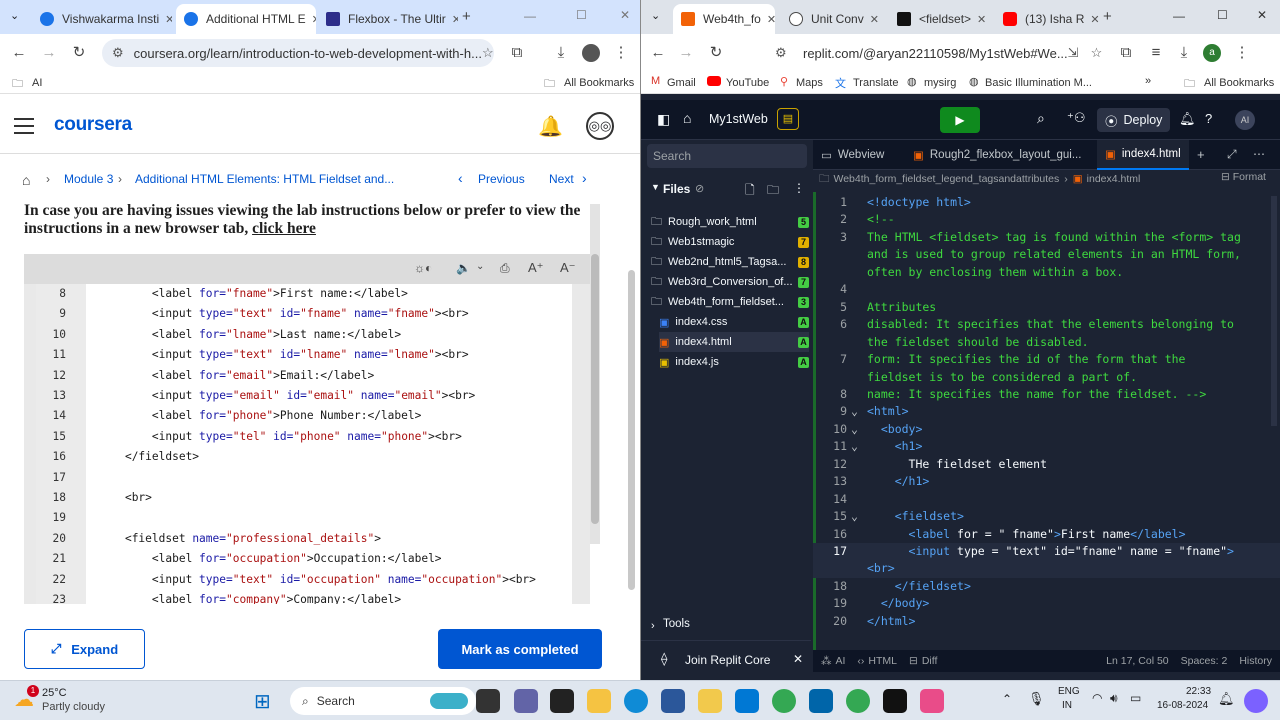  What do you see at coordinates (1245, 120) in the screenshot?
I see `user-avatar: AI` at bounding box center [1245, 120].